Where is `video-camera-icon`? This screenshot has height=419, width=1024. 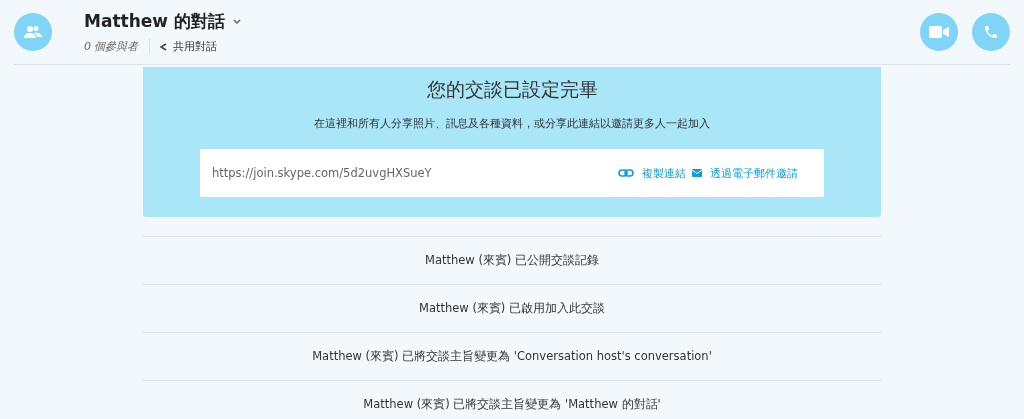 video-camera-icon is located at coordinates (939, 32).